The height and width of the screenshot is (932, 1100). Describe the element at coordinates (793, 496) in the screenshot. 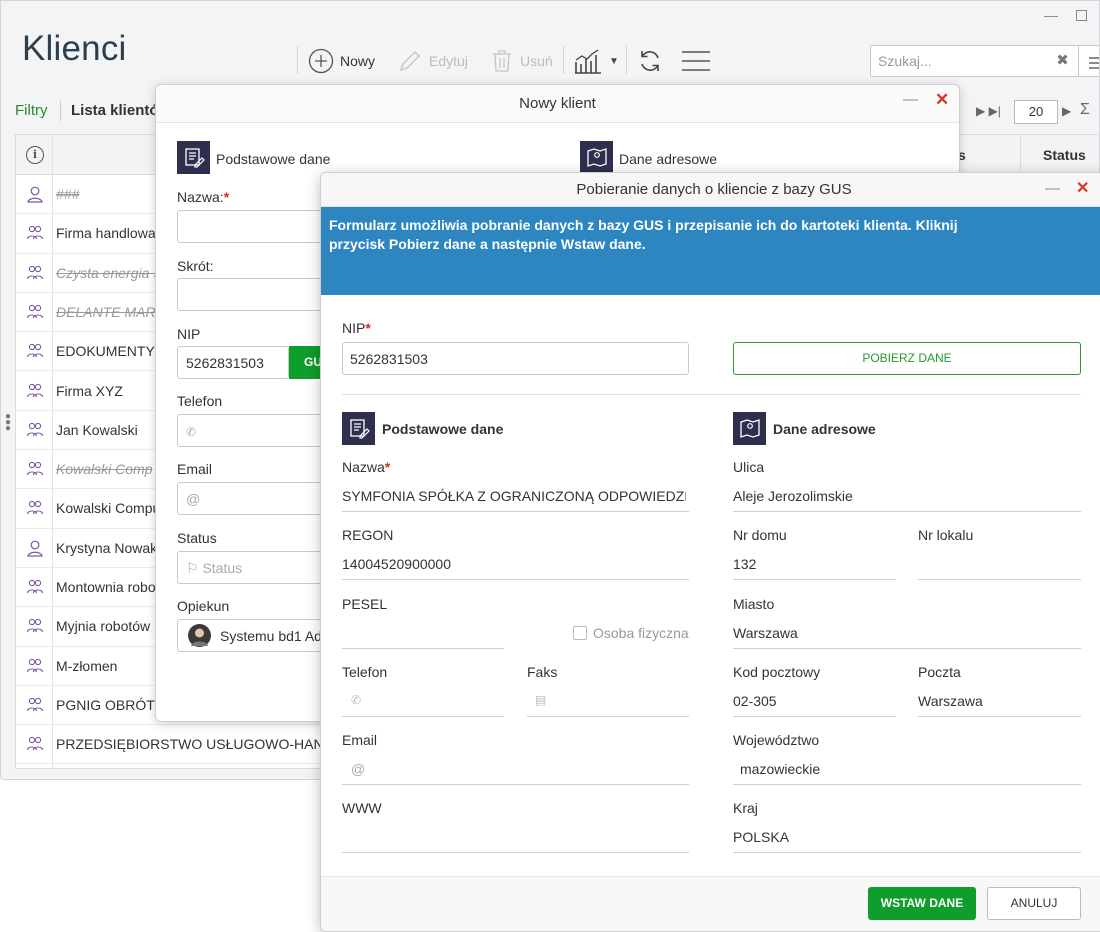

I see `street-field: Aleje Jerozolimskie` at that location.